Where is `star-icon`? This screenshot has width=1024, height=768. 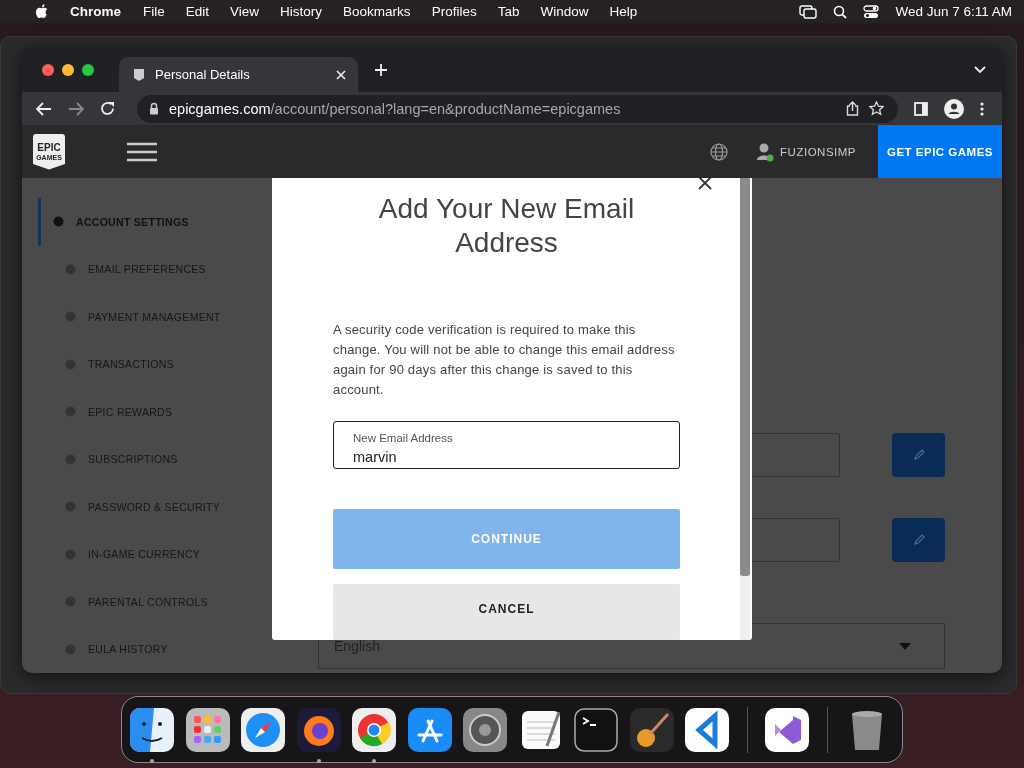 star-icon is located at coordinates (876, 108).